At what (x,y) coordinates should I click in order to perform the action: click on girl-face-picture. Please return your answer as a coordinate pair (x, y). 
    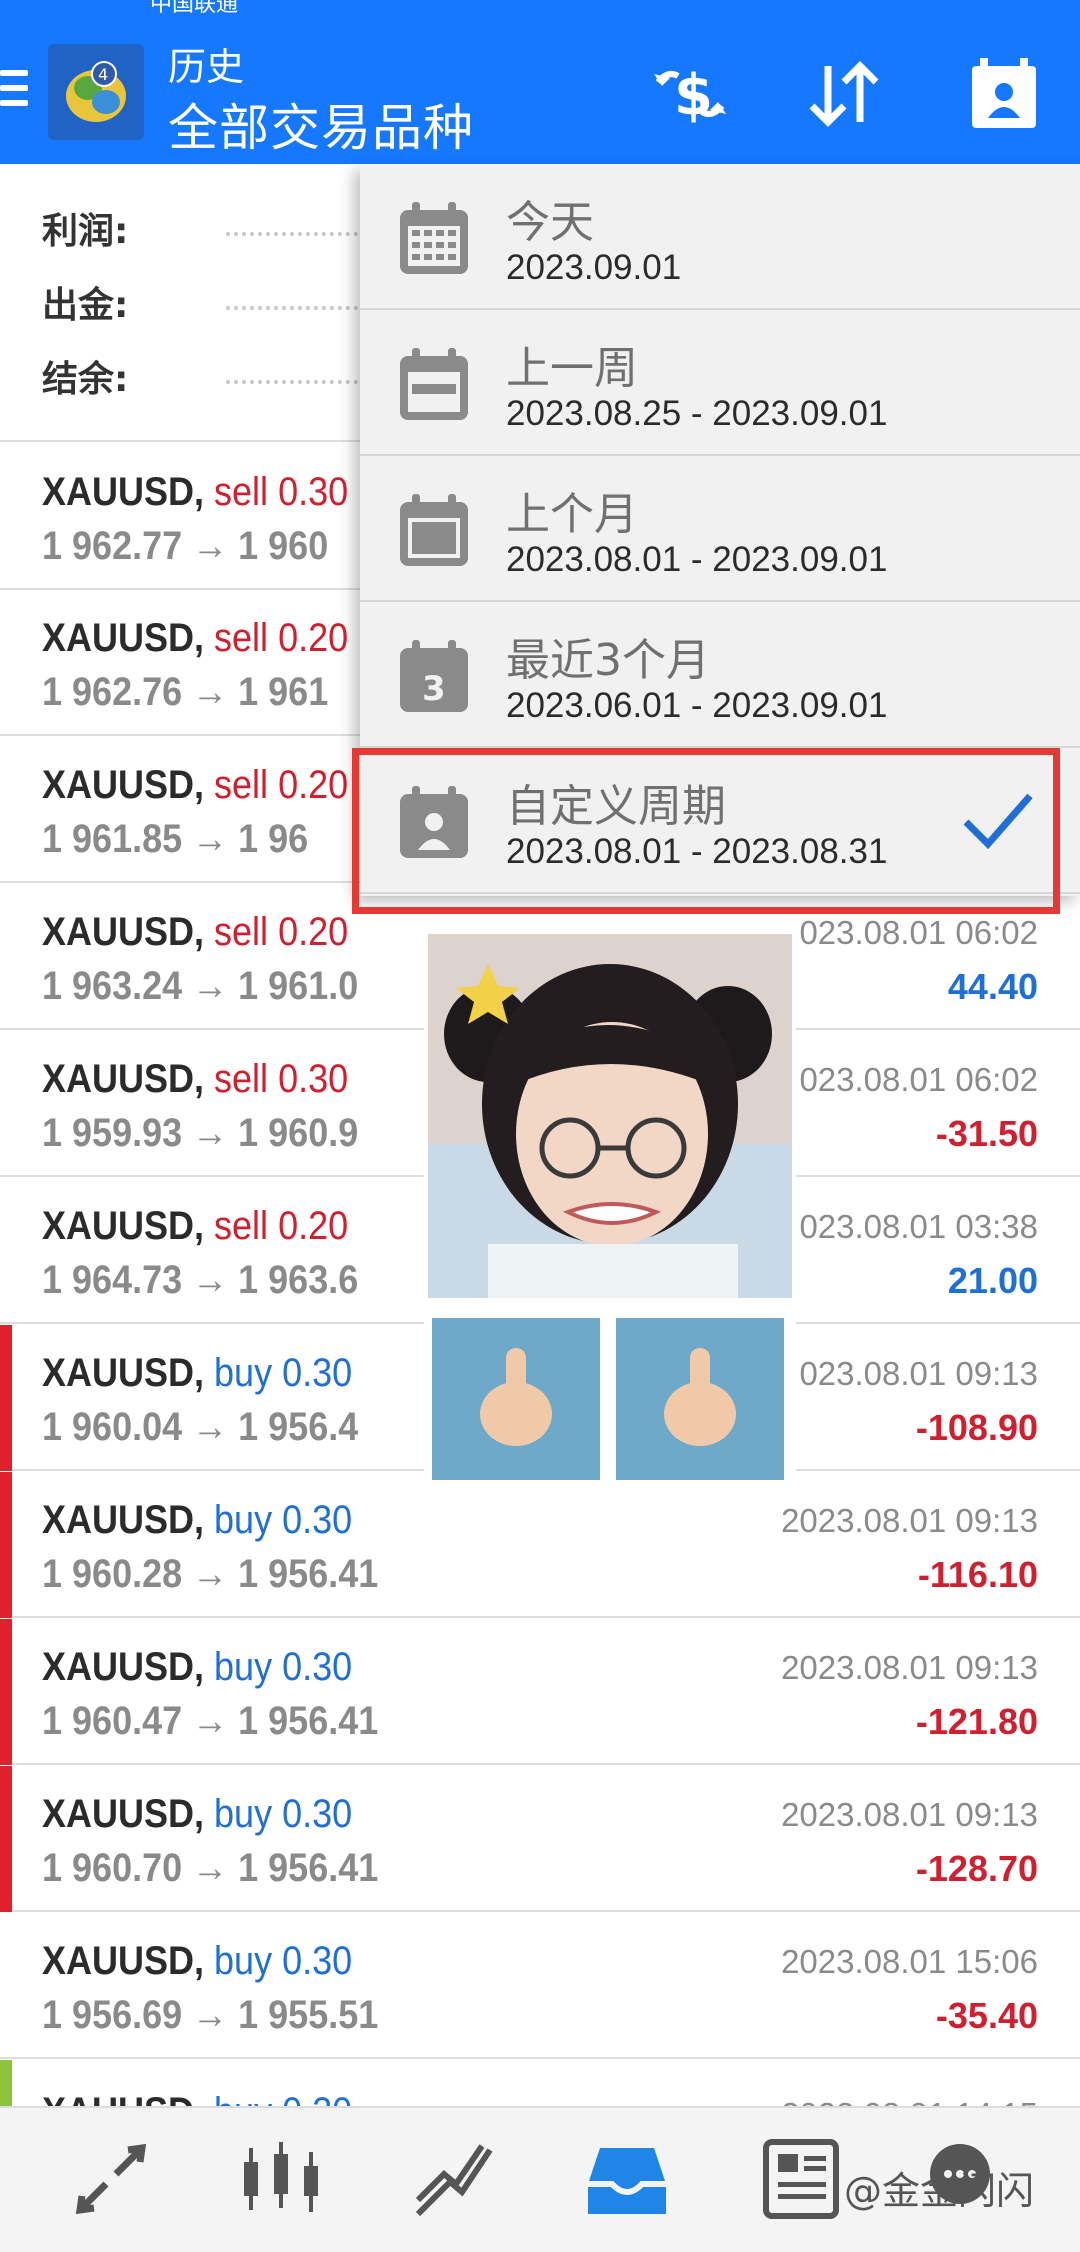
    Looking at the image, I should click on (610, 1116).